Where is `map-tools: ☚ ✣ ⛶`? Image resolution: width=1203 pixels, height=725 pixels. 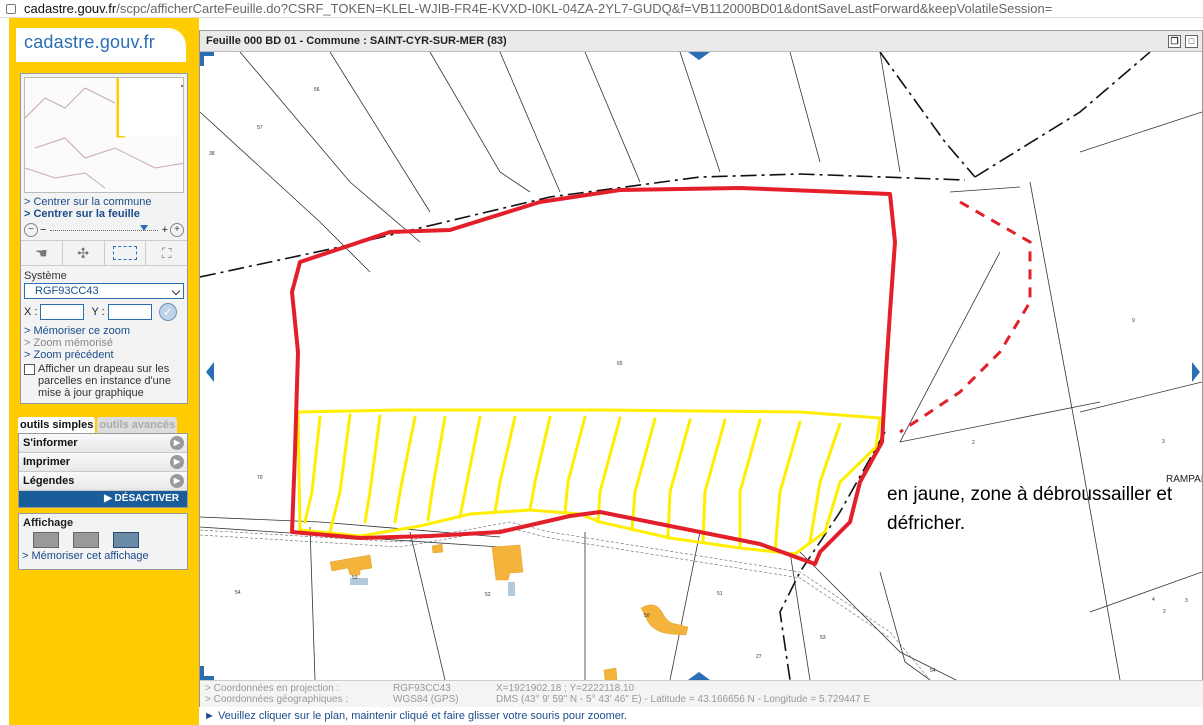 map-tools: ☚ ✣ ⛶ is located at coordinates (104, 253).